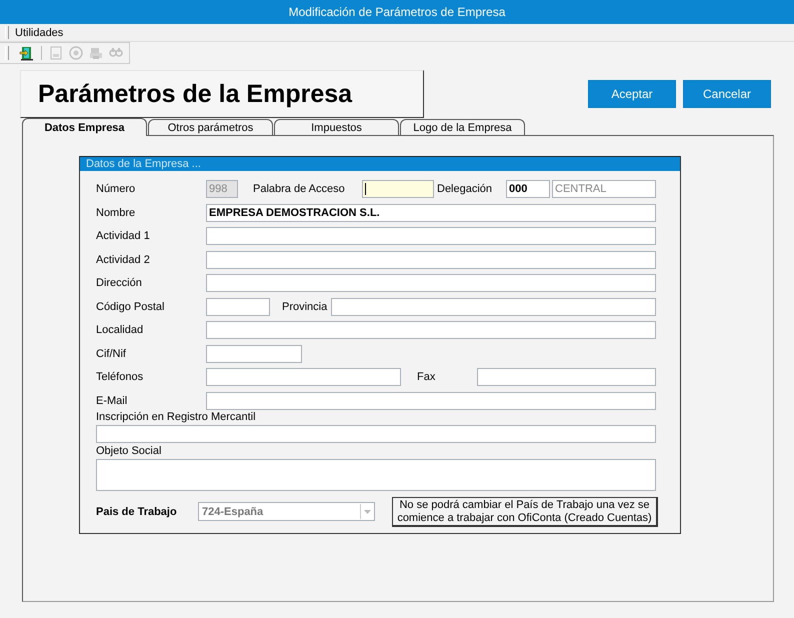  I want to click on field-label: Dirección, so click(119, 283).